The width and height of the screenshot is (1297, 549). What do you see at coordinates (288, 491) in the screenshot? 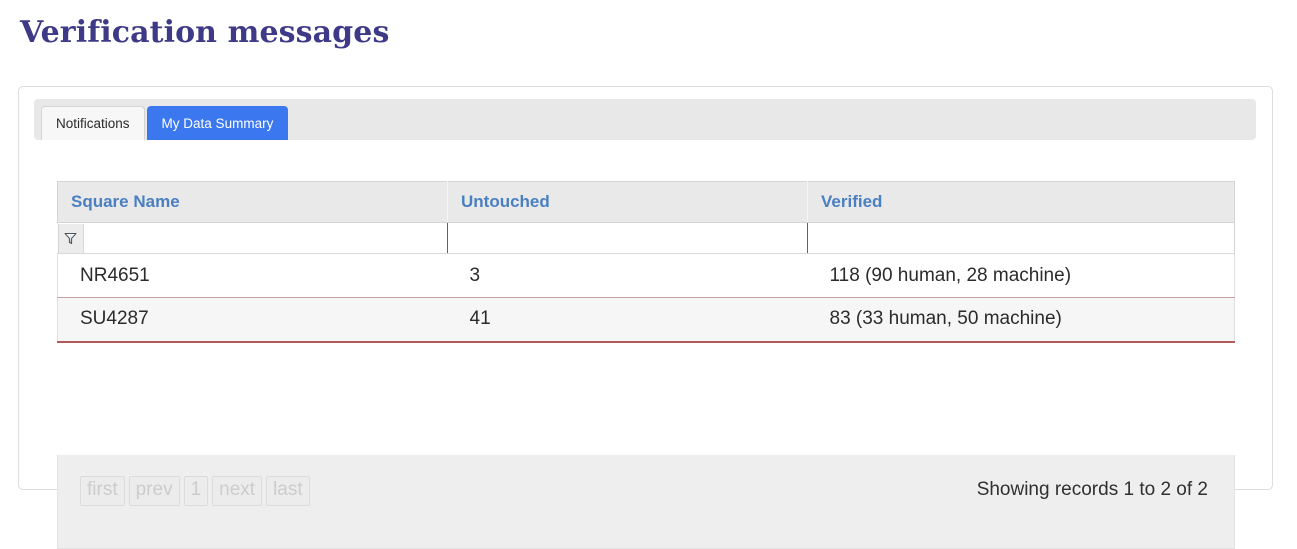
I see `pagination-last-button: last` at bounding box center [288, 491].